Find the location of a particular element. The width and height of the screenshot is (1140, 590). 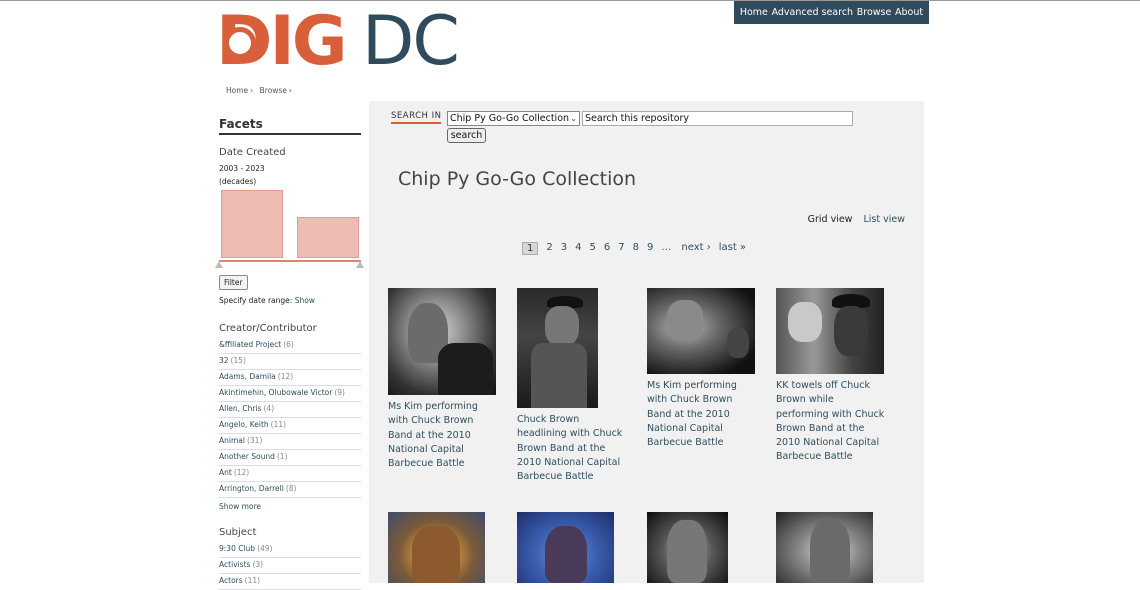

pager-page: 1 is located at coordinates (530, 248).